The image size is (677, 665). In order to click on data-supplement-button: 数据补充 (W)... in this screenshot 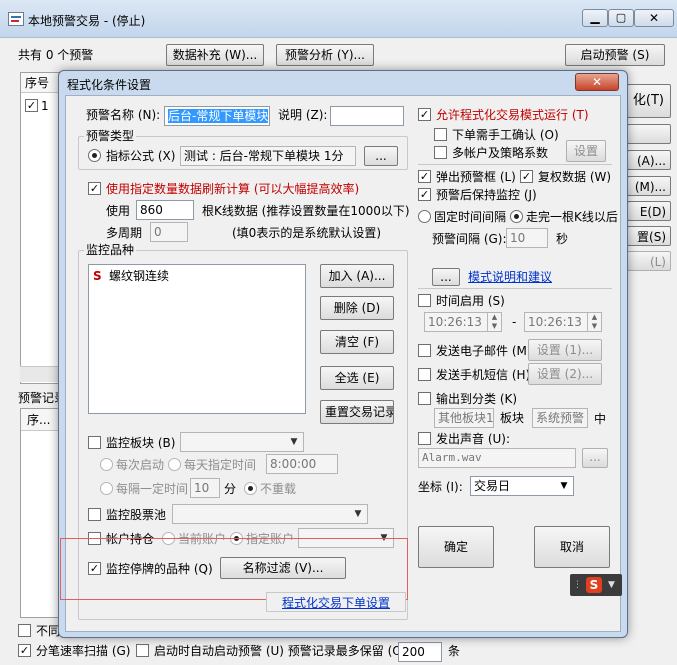, I will do `click(215, 55)`.